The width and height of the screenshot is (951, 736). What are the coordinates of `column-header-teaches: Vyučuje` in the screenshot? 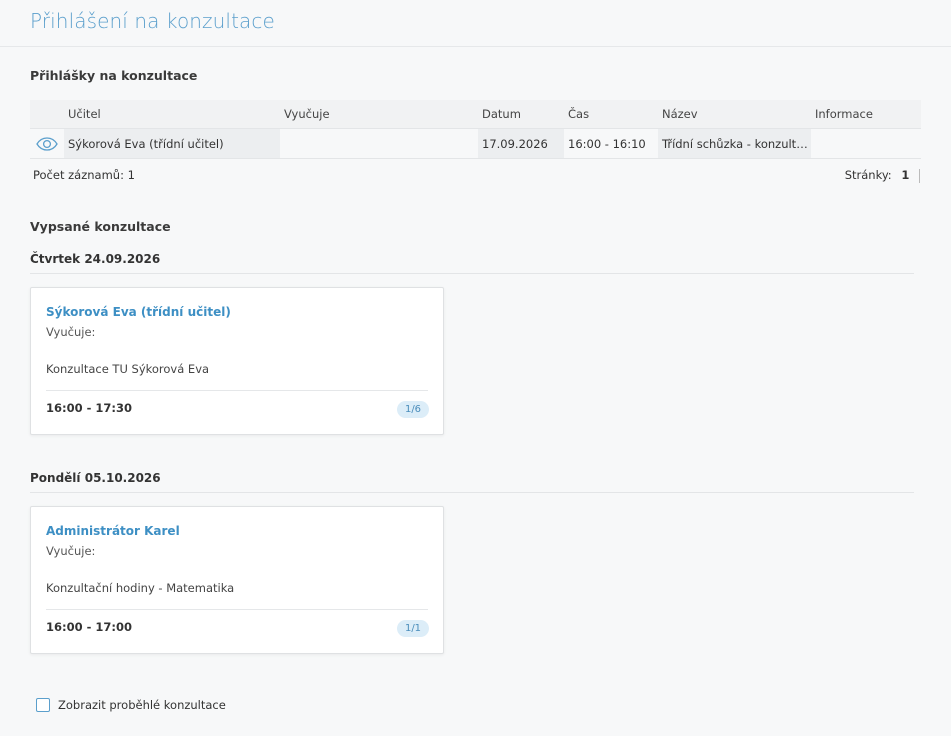 It's located at (379, 114).